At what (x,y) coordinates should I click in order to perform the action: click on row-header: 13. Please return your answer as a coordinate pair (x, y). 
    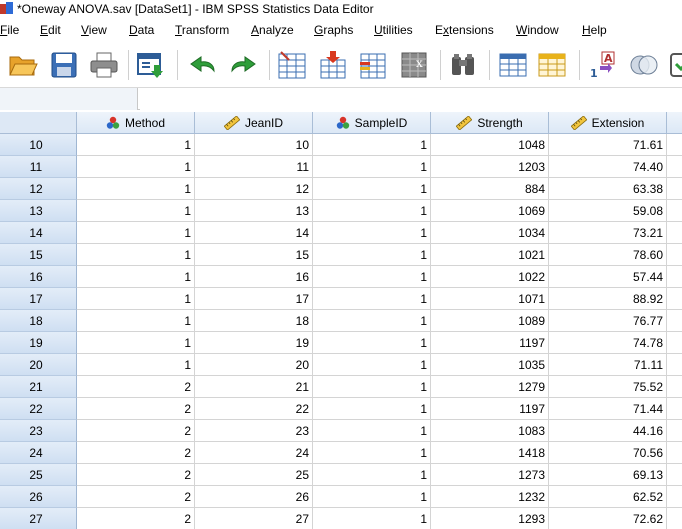
    Looking at the image, I should click on (38, 211).